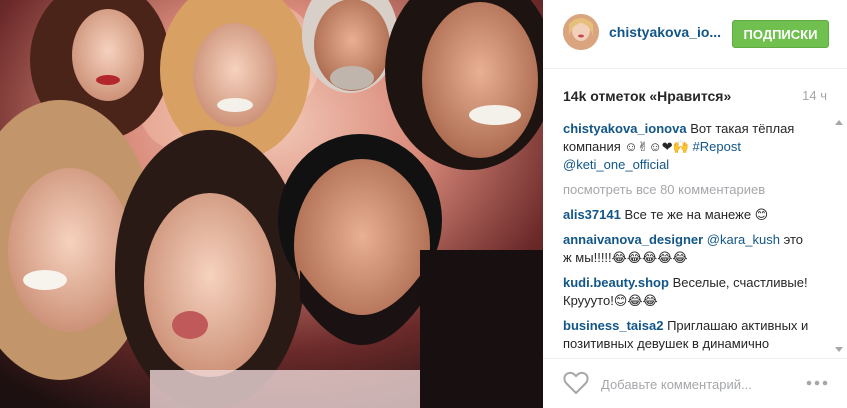 The height and width of the screenshot is (408, 847). I want to click on add-comment-input, so click(699, 384).